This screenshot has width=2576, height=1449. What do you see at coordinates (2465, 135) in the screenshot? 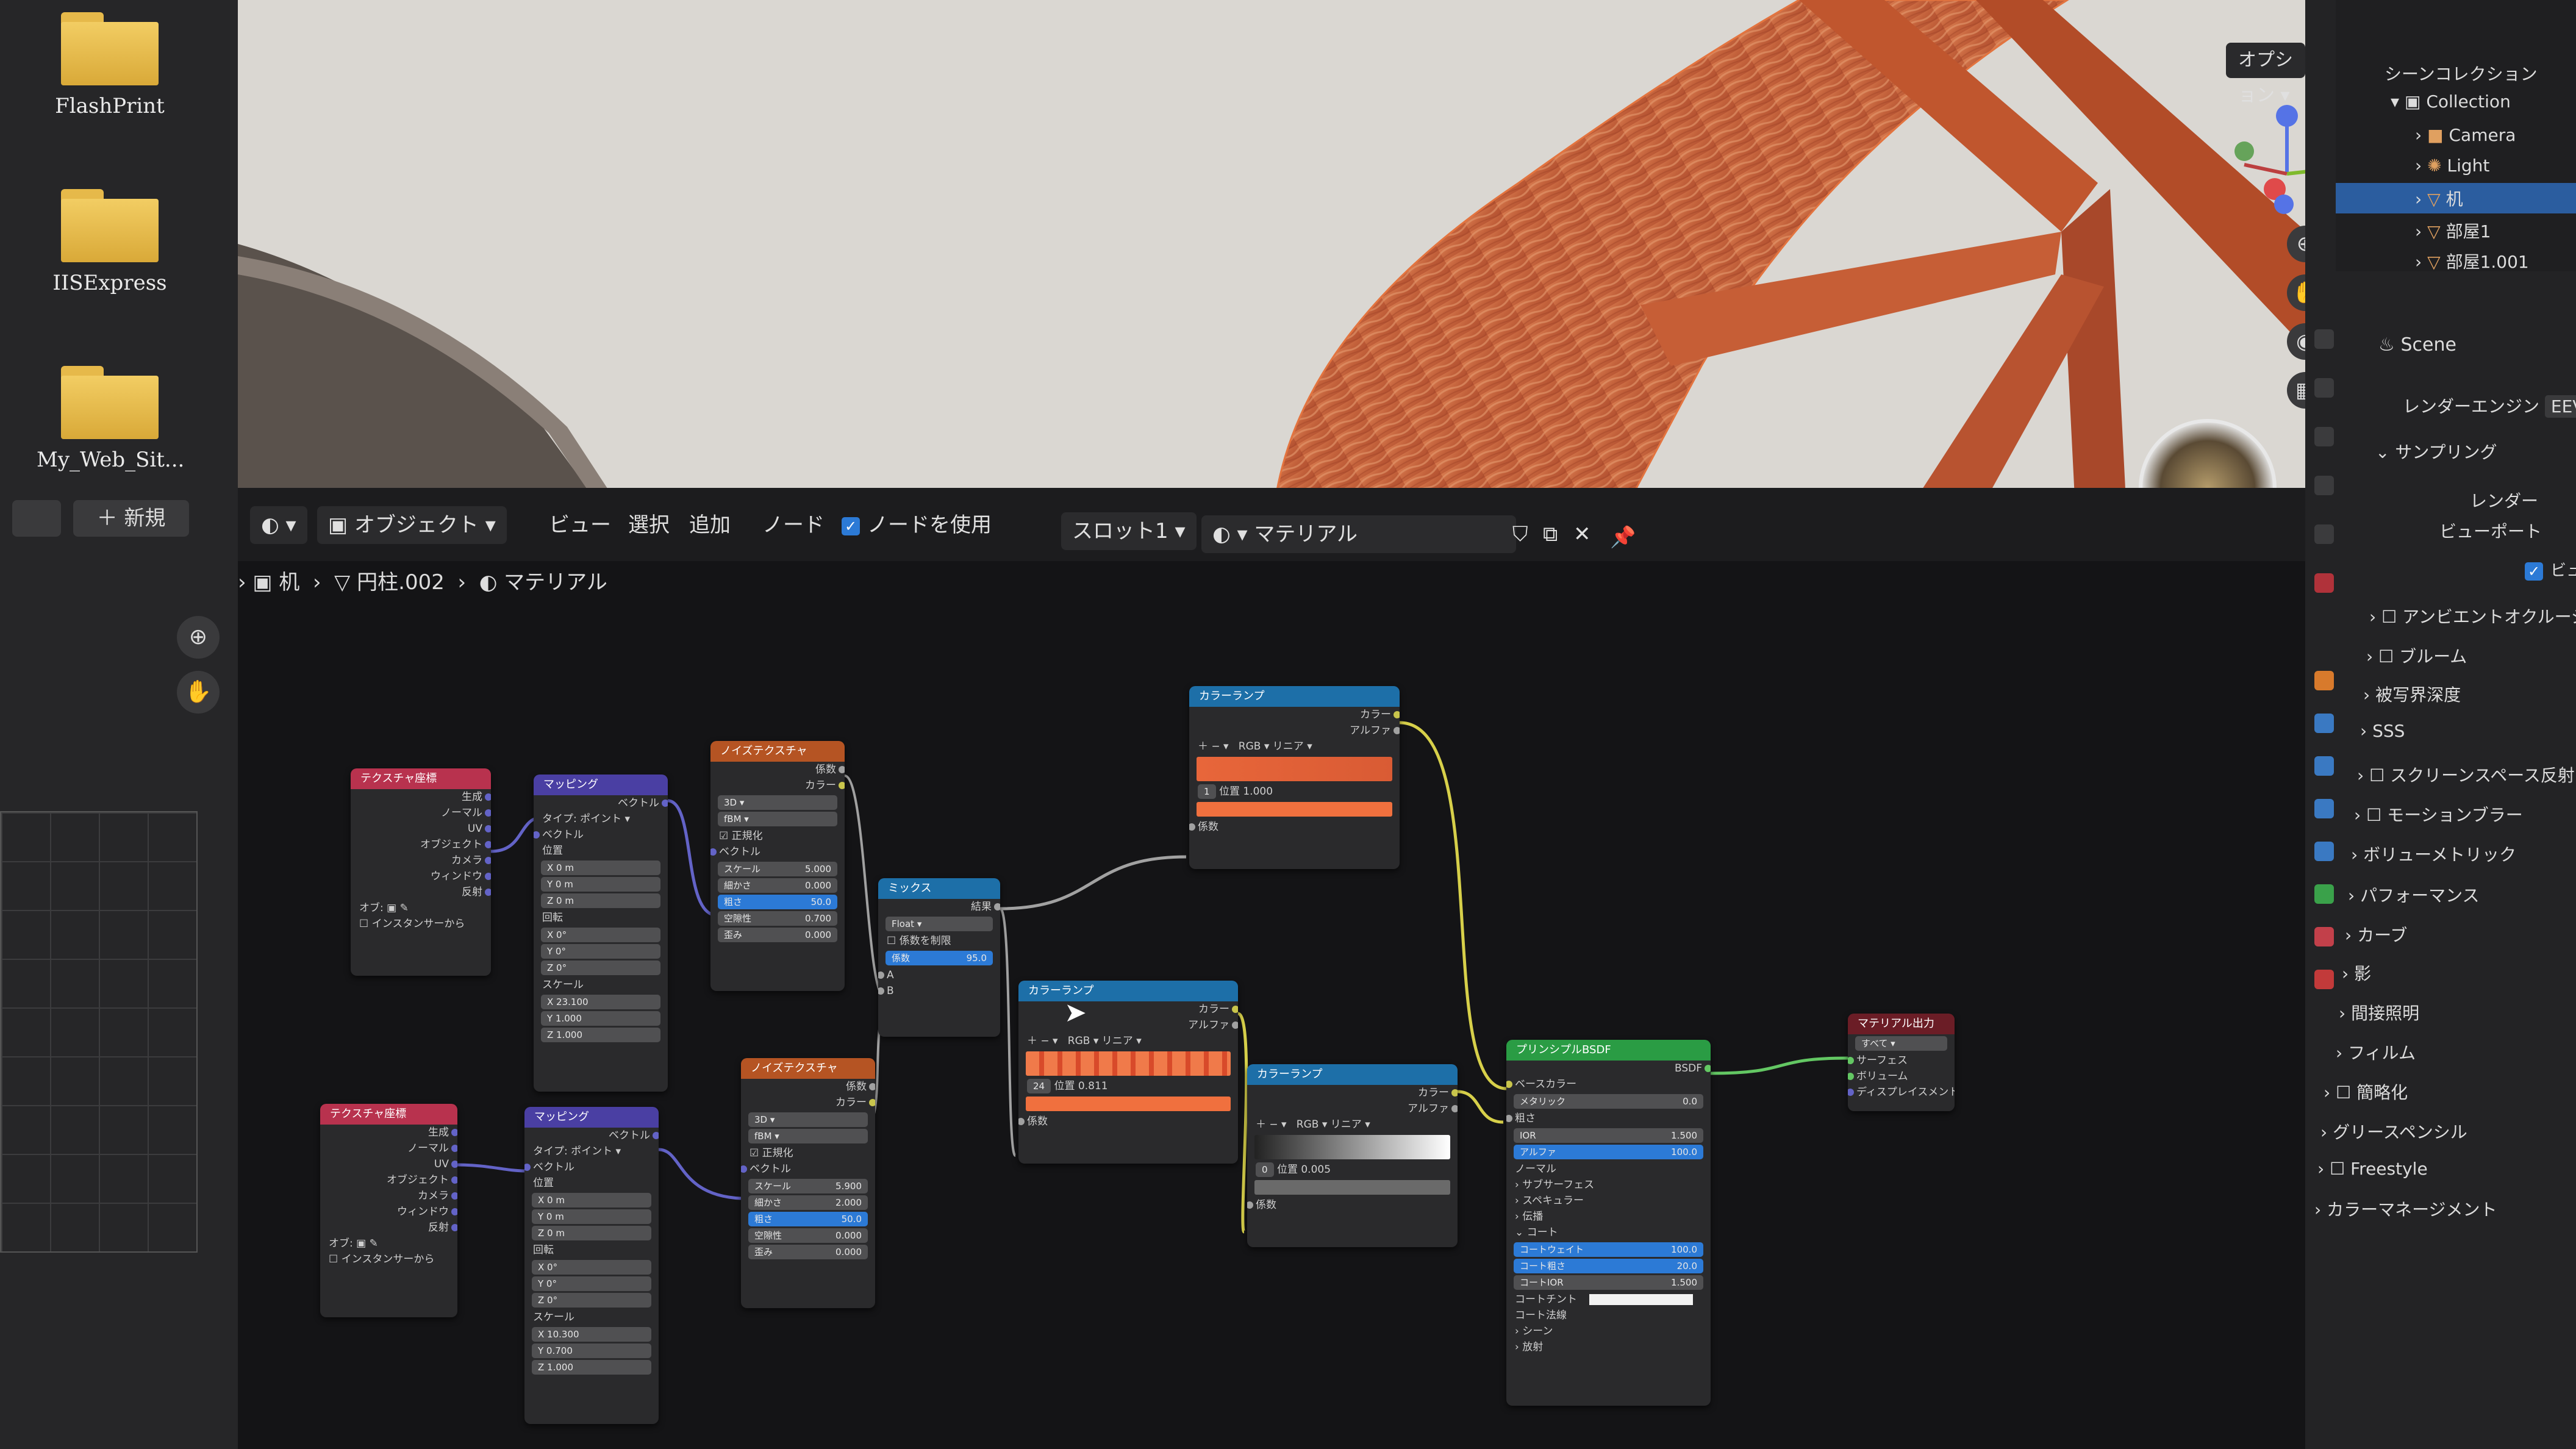
I see `outliner-item-camera: › ■ Camera` at bounding box center [2465, 135].